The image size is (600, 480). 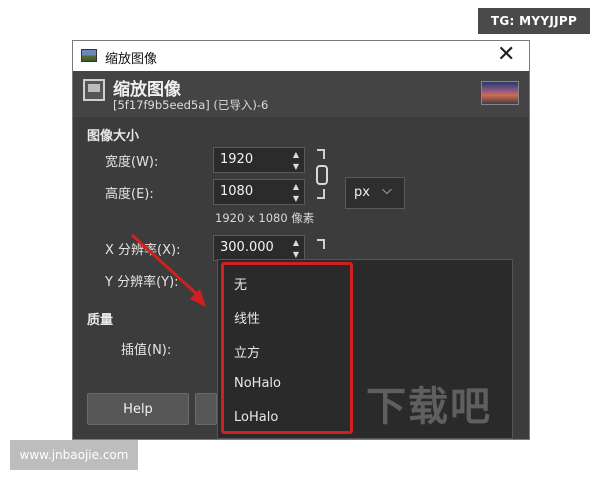 I want to click on width-label: 宽度(W):, so click(x=132, y=162).